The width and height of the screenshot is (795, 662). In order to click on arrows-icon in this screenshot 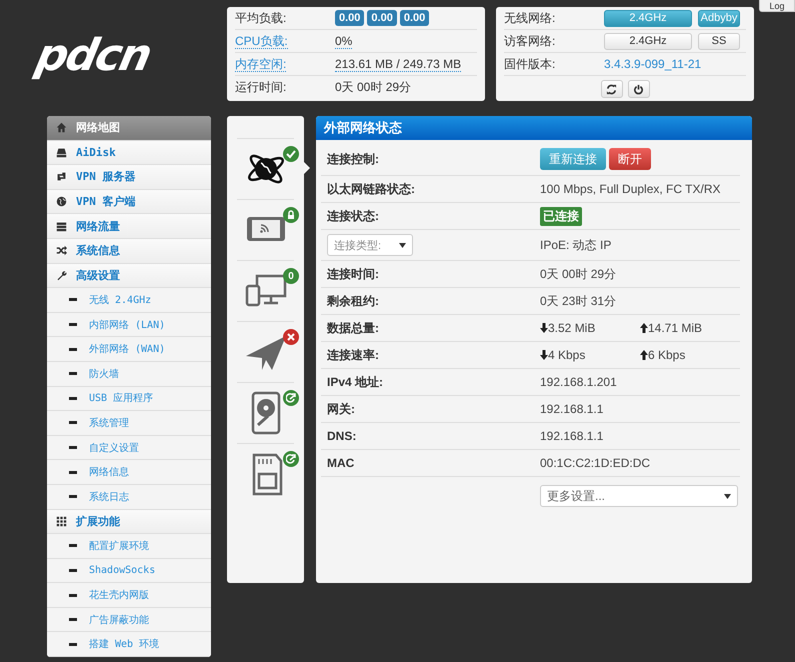, I will do `click(61, 176)`.